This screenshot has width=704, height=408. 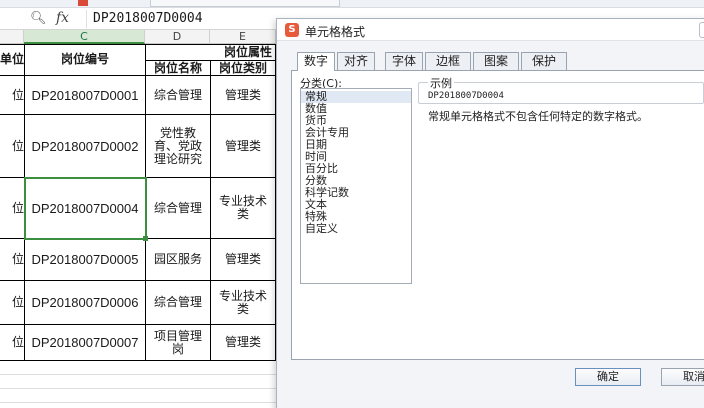 What do you see at coordinates (84, 37) in the screenshot?
I see `column-header-c: C` at bounding box center [84, 37].